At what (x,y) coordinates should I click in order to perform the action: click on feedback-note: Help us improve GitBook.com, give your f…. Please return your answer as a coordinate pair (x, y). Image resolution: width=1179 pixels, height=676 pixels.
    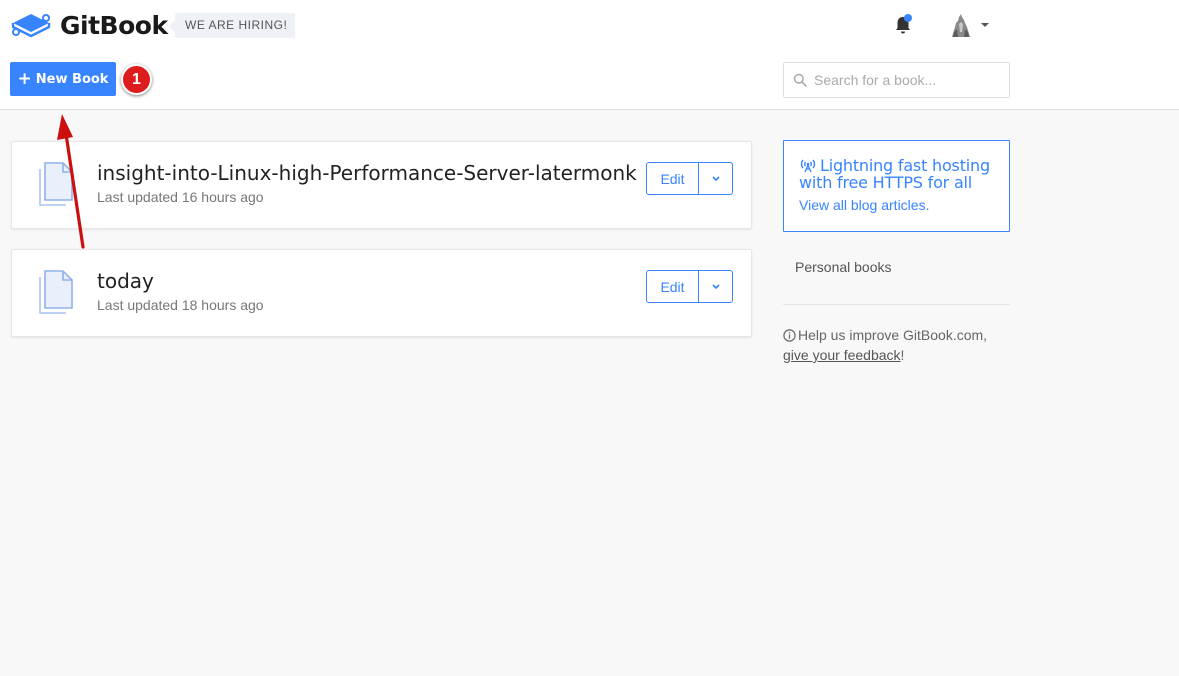
    Looking at the image, I should click on (898, 345).